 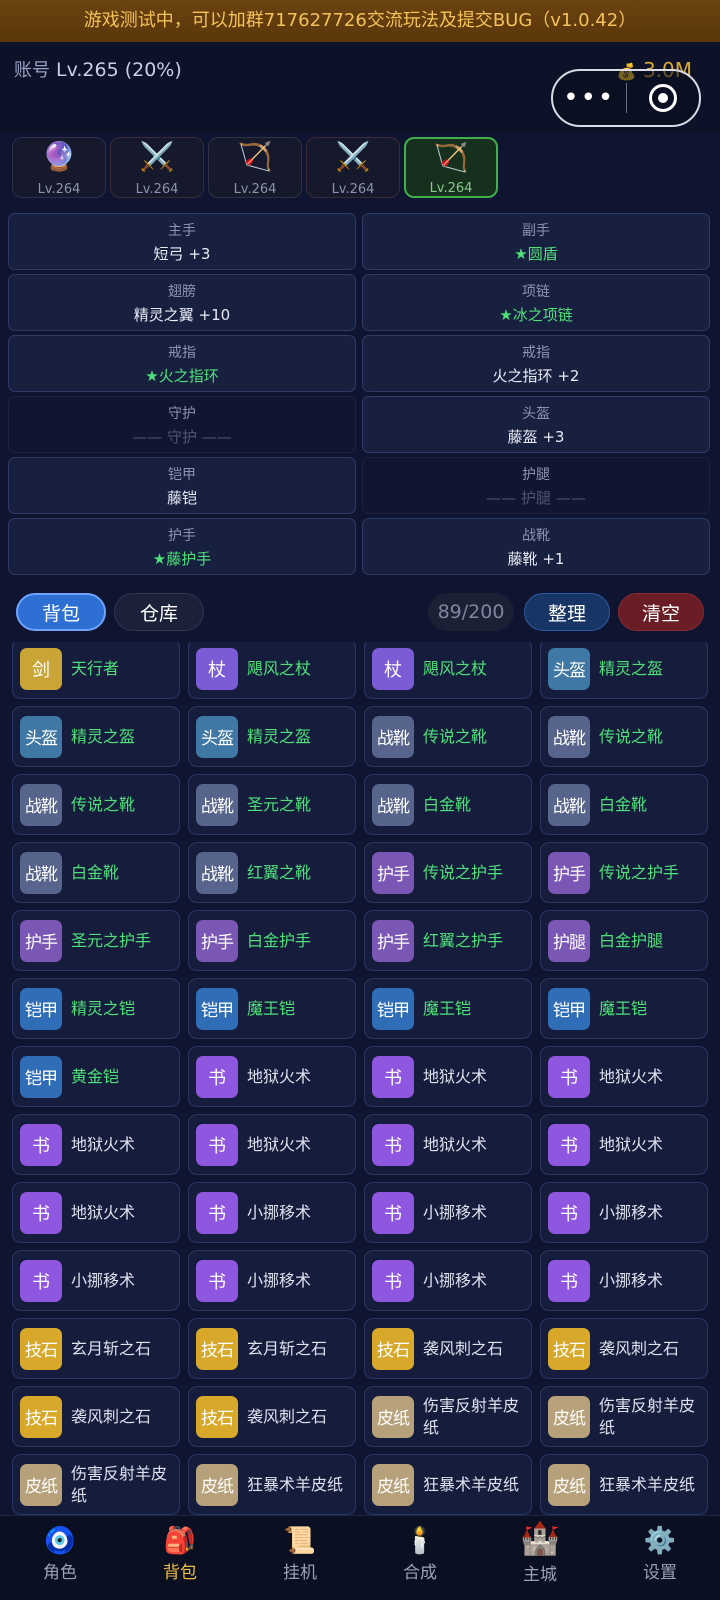 I want to click on more-button: •••, so click(x=589, y=98).